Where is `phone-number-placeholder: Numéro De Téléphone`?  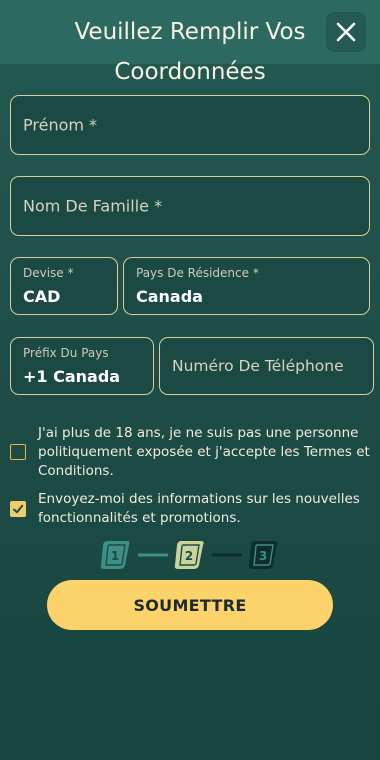
phone-number-placeholder: Numéro De Téléphone is located at coordinates (258, 366).